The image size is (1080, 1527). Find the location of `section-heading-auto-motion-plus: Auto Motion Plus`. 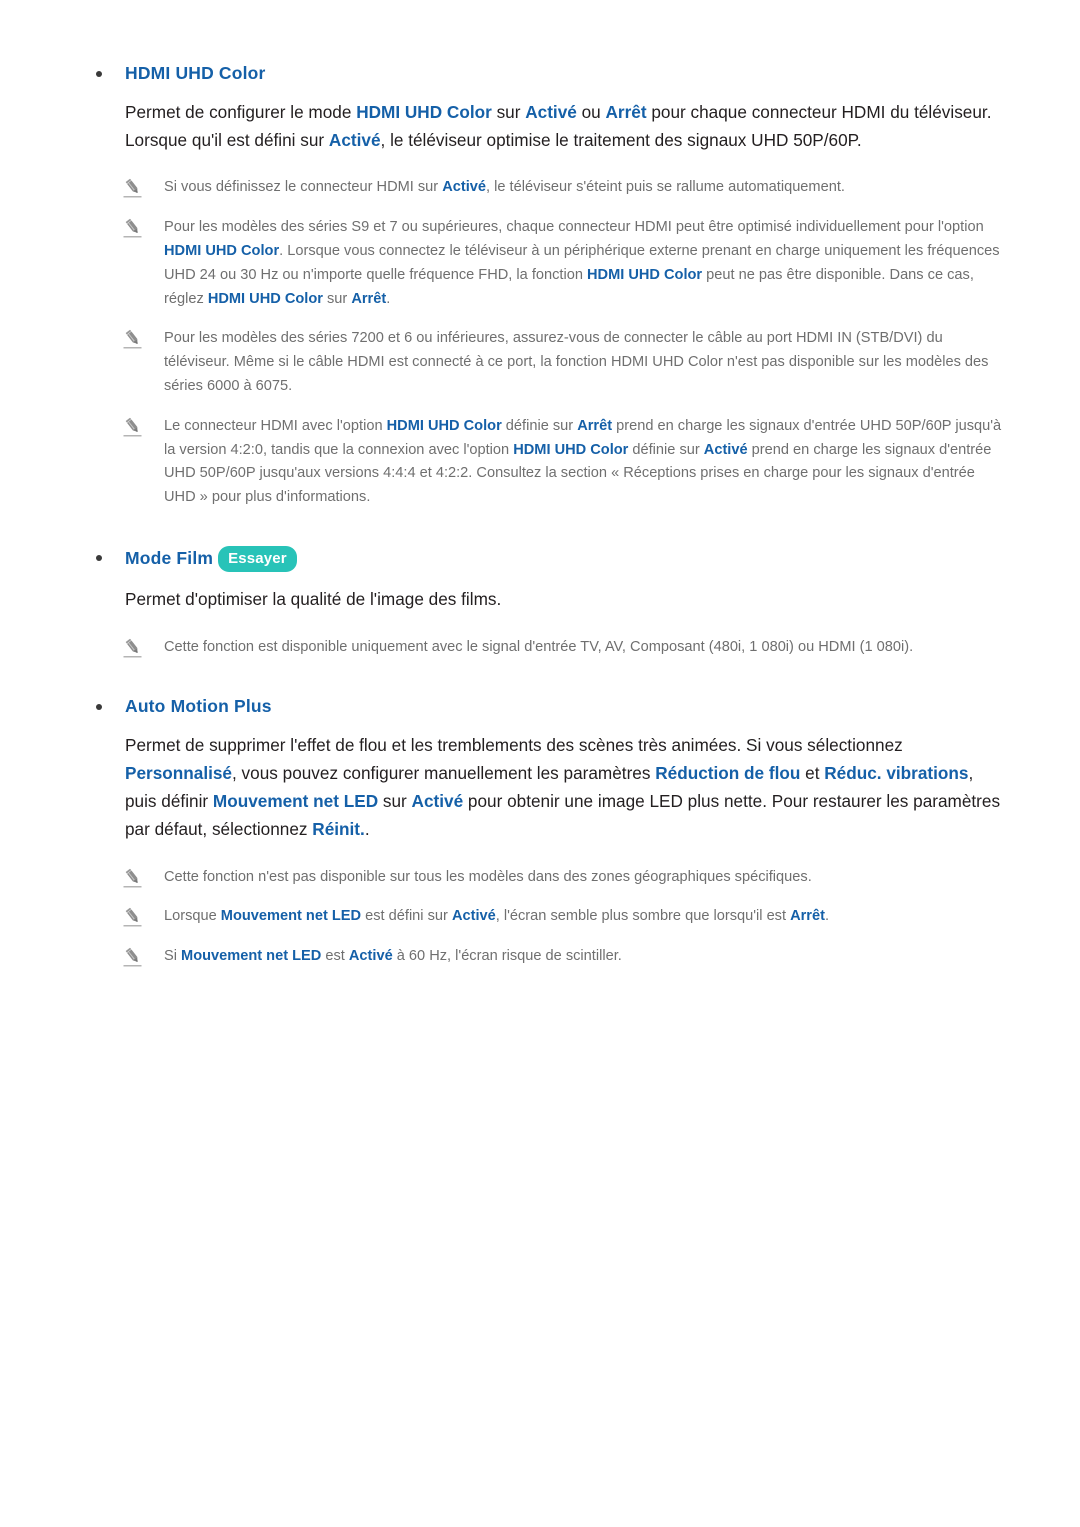

section-heading-auto-motion-plus: Auto Motion Plus is located at coordinates (540, 706).